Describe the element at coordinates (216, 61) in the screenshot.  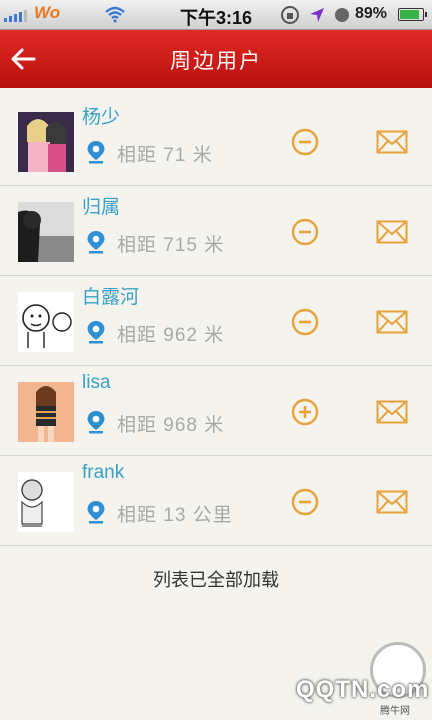
I see `page-title: 周边用户` at that location.